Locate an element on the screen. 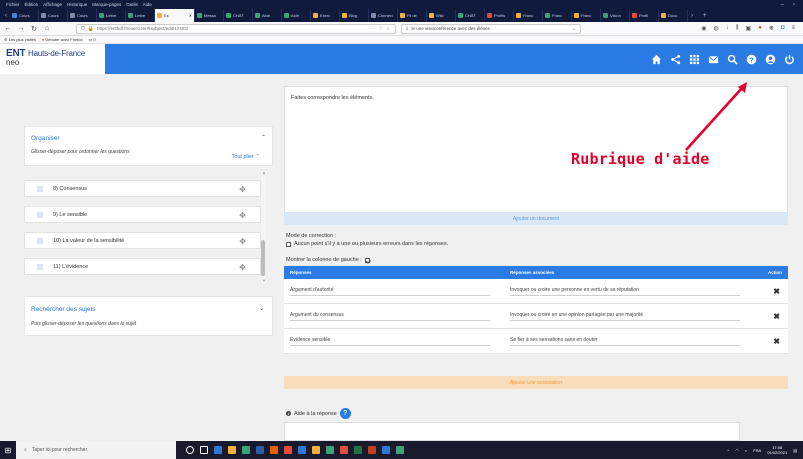 This screenshot has width=803, height=459. search-text: le une visioconférence avec des élèves is located at coordinates (451, 28).